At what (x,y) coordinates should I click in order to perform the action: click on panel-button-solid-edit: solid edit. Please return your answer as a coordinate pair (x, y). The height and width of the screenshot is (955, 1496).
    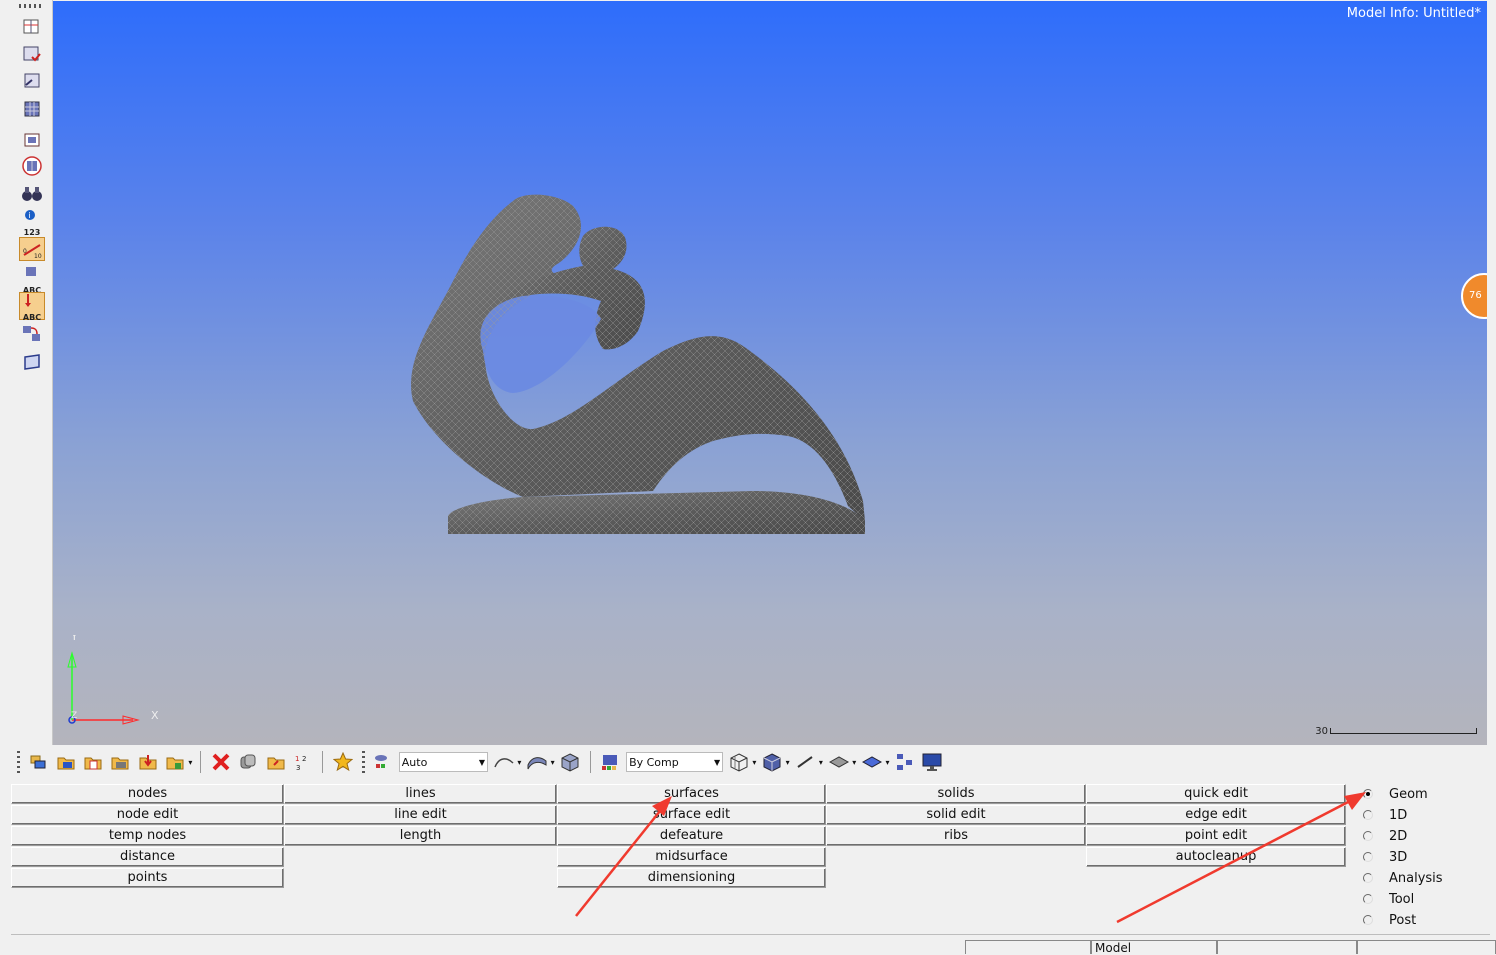
    Looking at the image, I should click on (956, 815).